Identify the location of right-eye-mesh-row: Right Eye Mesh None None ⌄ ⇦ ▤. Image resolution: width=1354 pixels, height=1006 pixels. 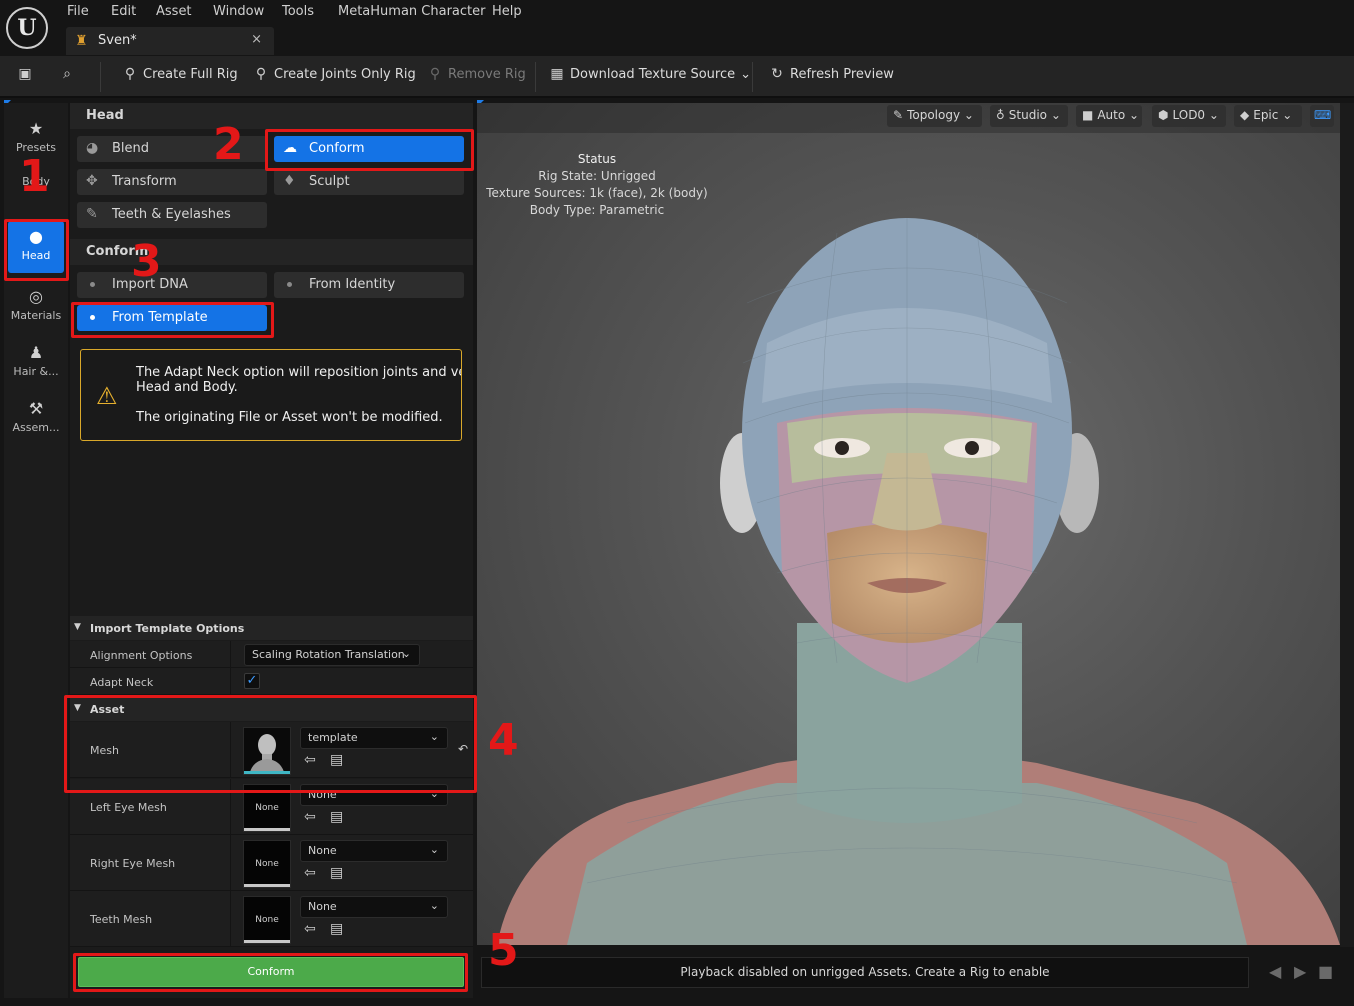
(271, 863).